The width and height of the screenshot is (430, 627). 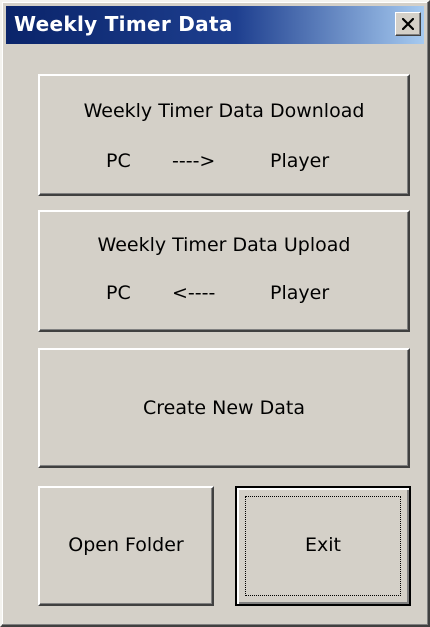 What do you see at coordinates (300, 161) in the screenshot?
I see `download-player-label: Player` at bounding box center [300, 161].